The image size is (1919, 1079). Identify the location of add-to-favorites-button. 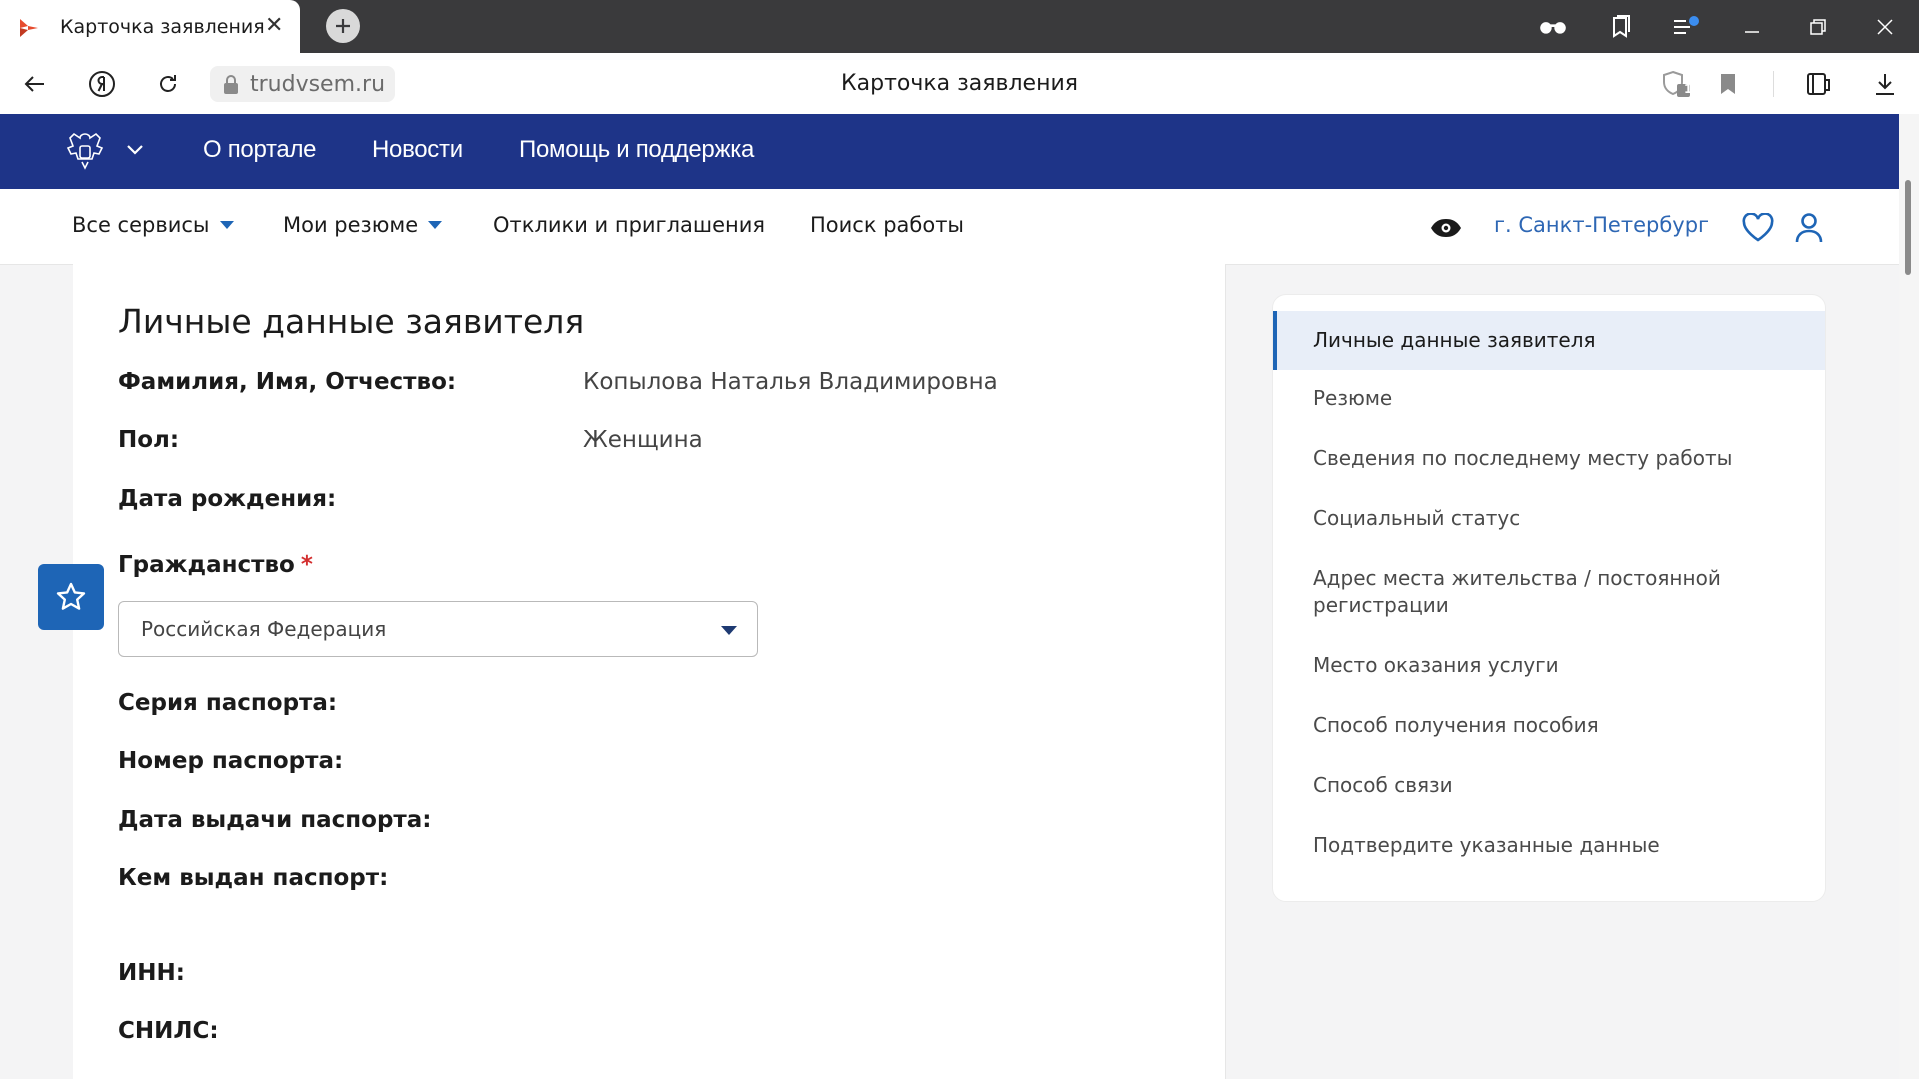
(71, 597).